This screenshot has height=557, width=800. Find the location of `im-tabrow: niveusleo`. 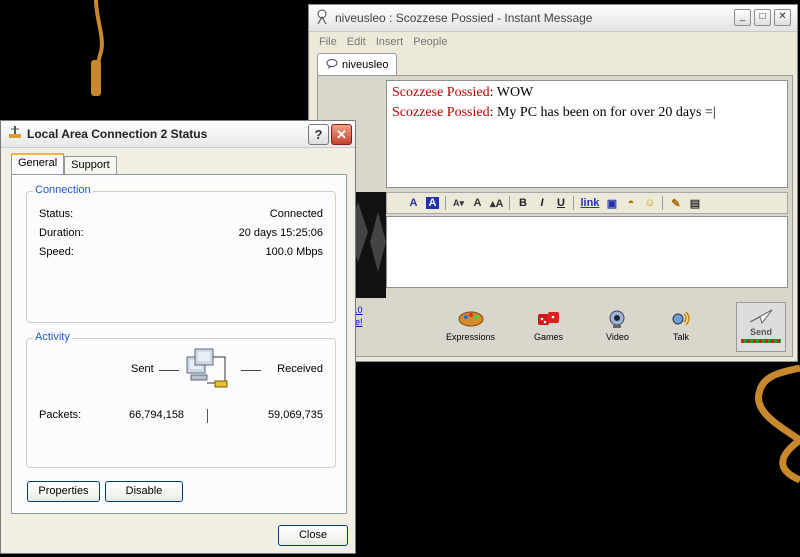

im-tabrow: niveusleo is located at coordinates (357, 64).